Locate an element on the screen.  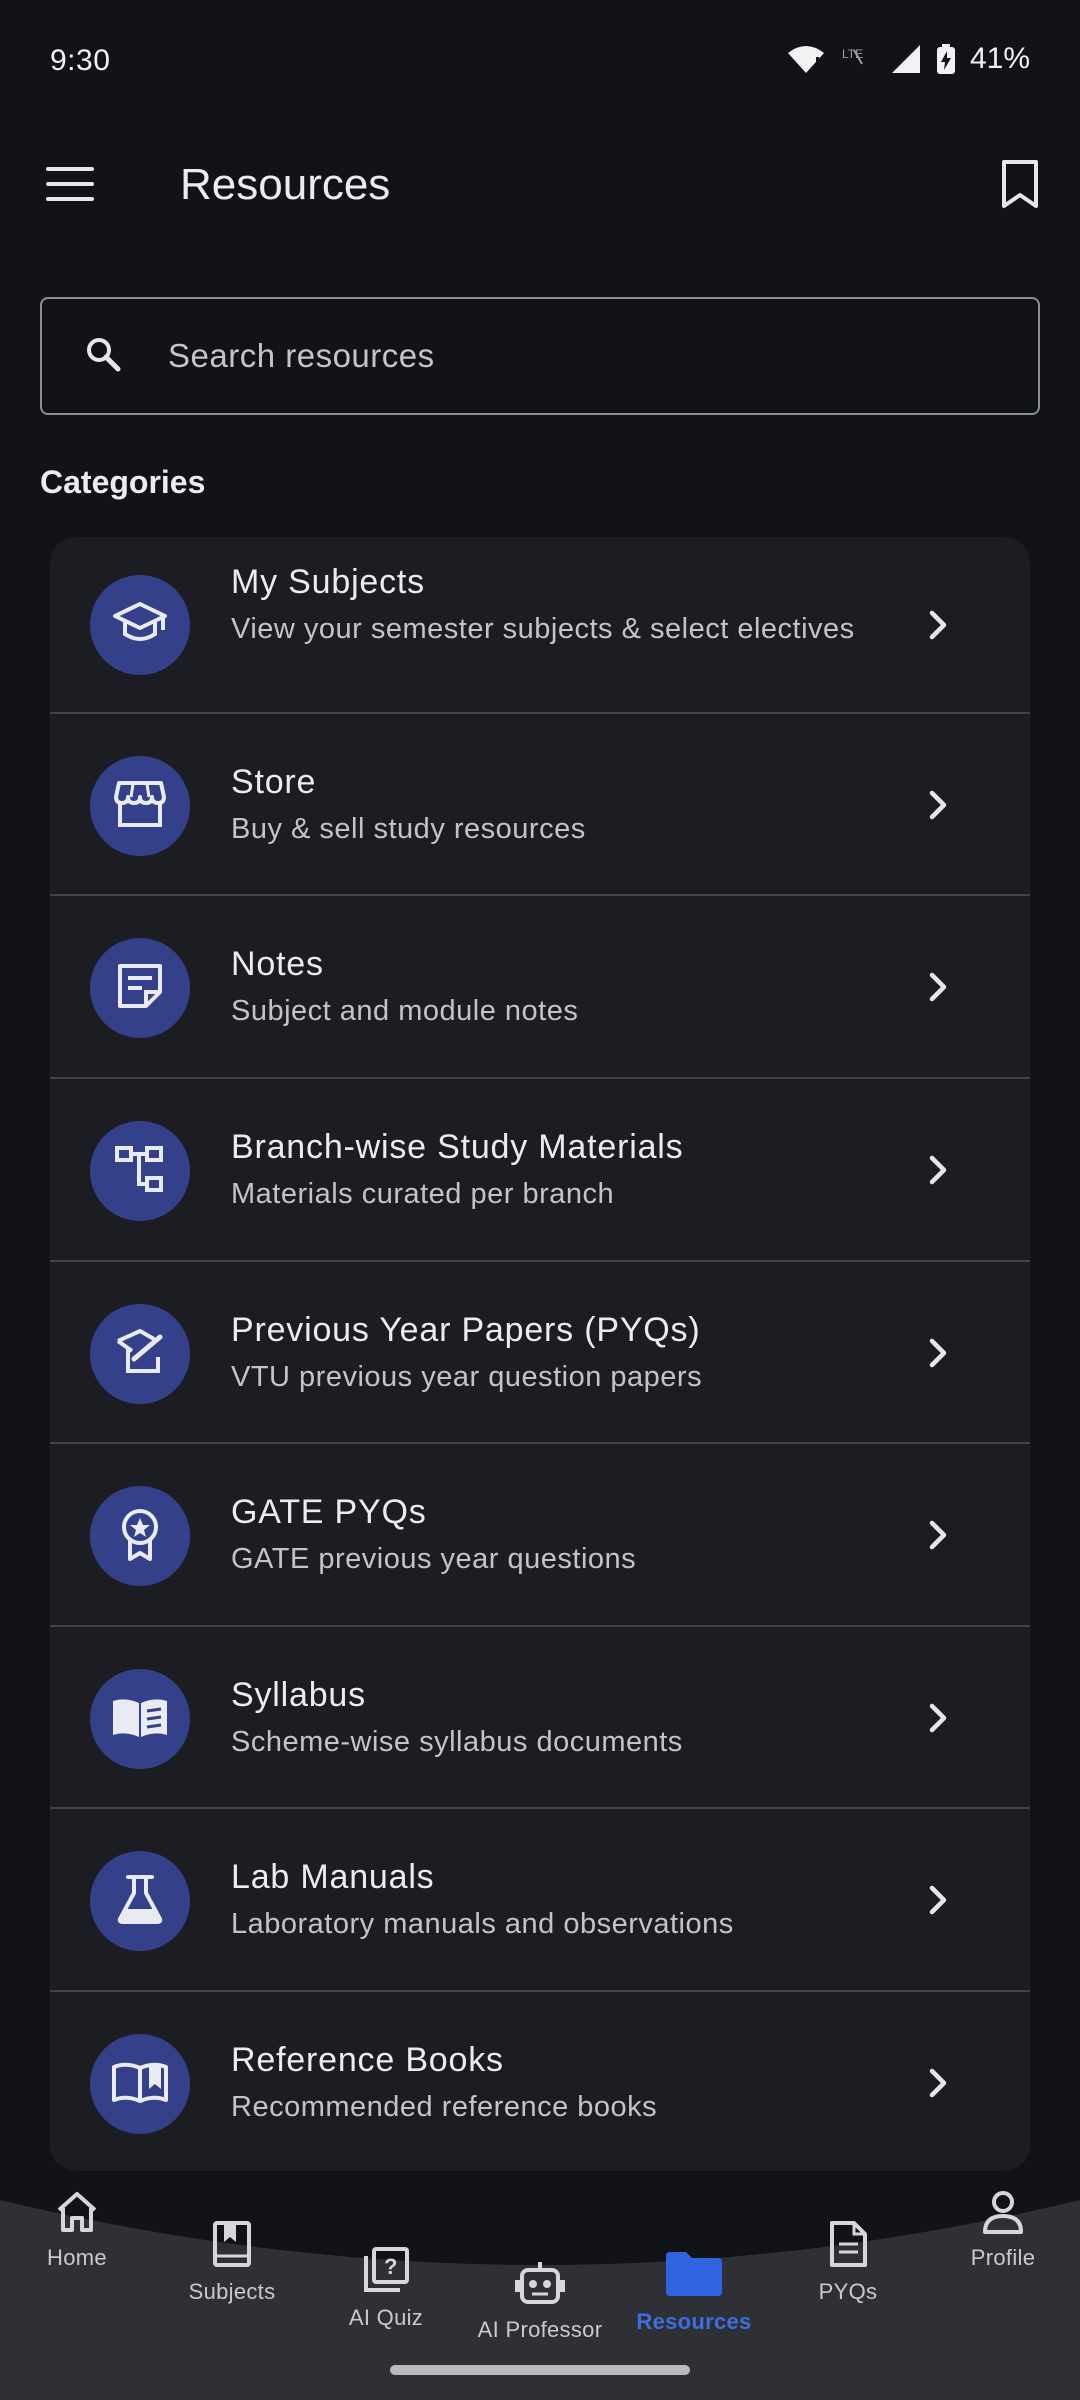
nav-label: PYQs is located at coordinates (848, 2291).